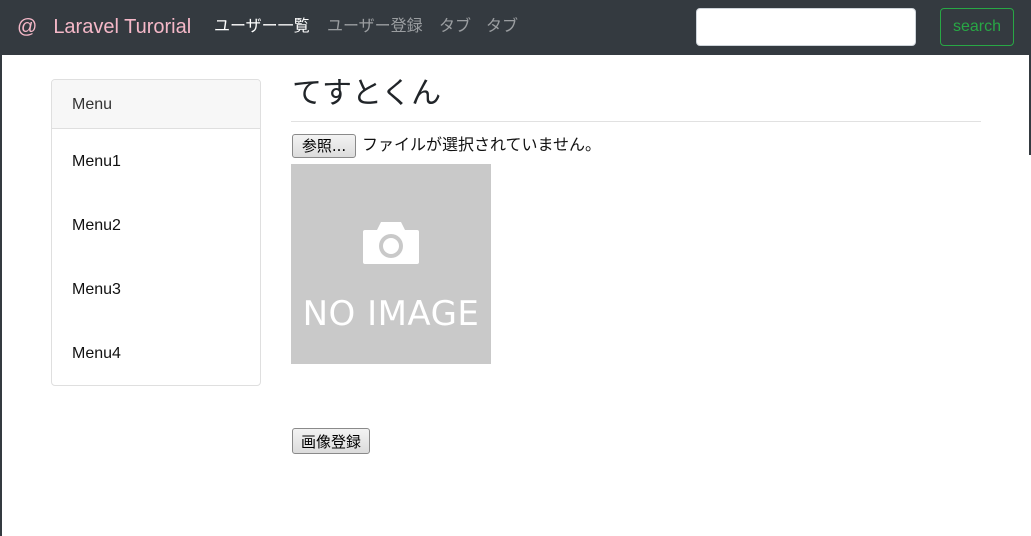 Image resolution: width=1031 pixels, height=536 pixels. What do you see at coordinates (262, 27) in the screenshot?
I see `nav-item-user-list: ユーザー一覧` at bounding box center [262, 27].